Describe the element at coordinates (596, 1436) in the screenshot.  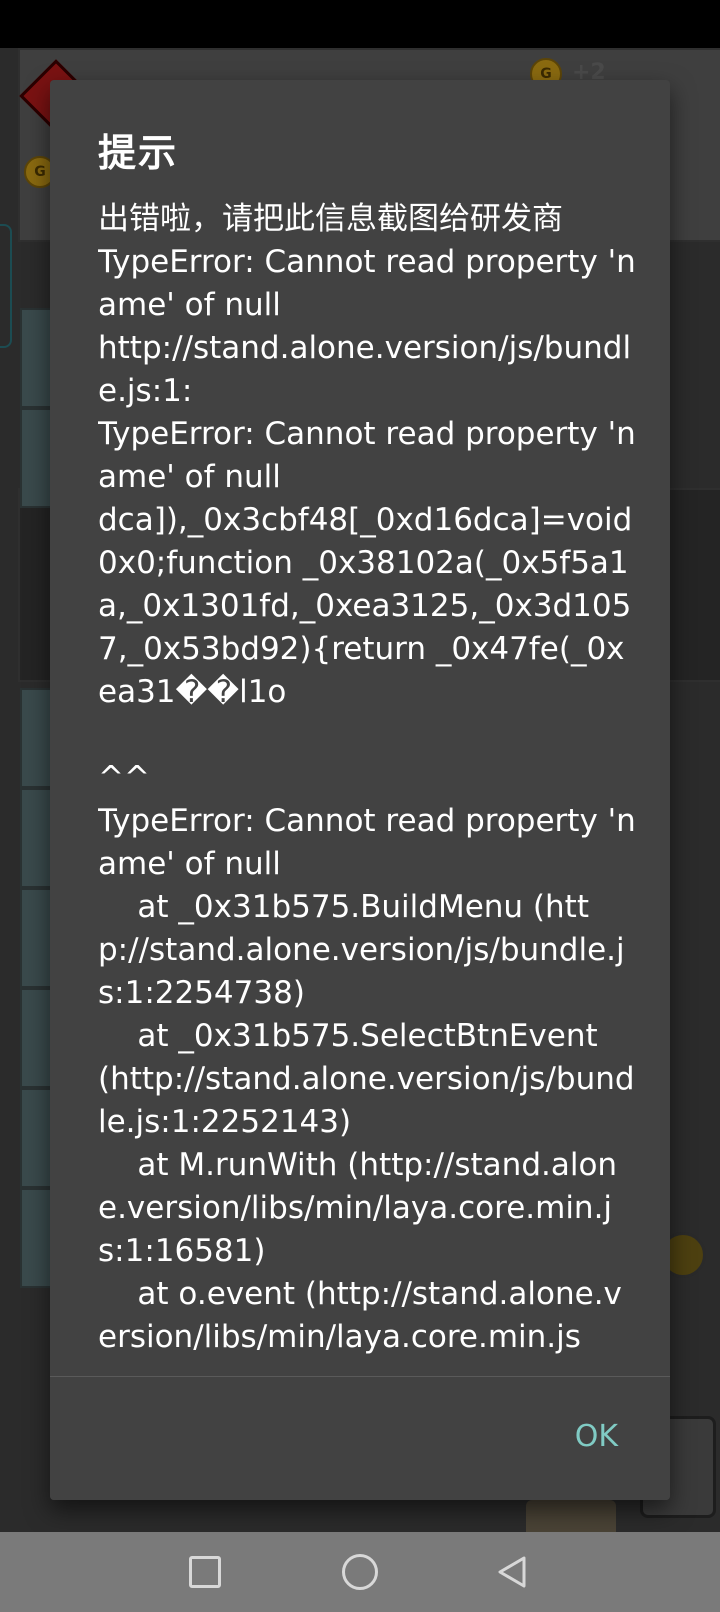
I see `ok-button: OK` at that location.